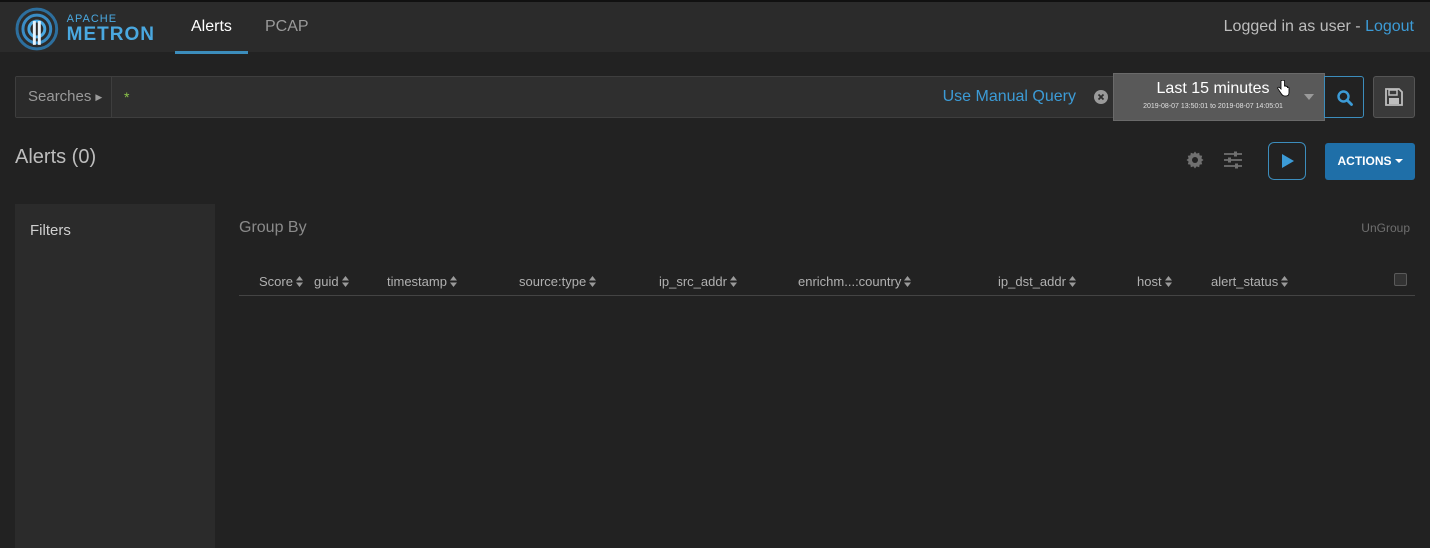 The height and width of the screenshot is (548, 1430). I want to click on column-label: Score, so click(276, 281).